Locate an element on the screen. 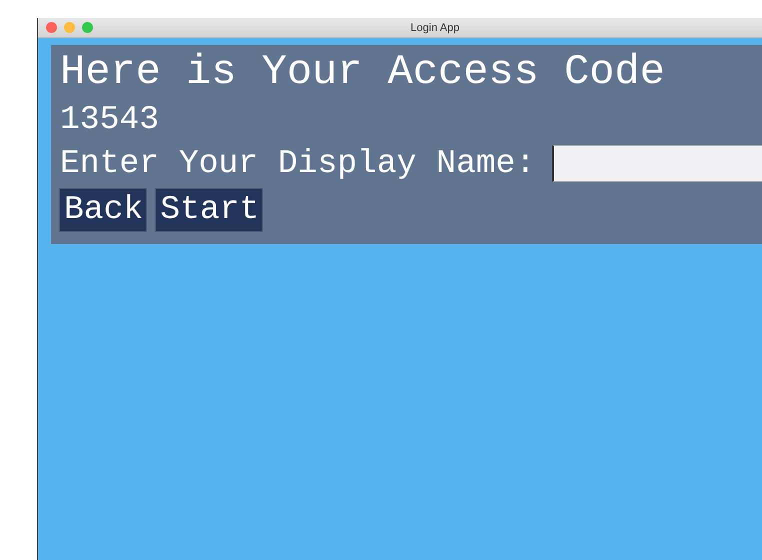 The height and width of the screenshot is (560, 762). back-button: Back is located at coordinates (103, 210).